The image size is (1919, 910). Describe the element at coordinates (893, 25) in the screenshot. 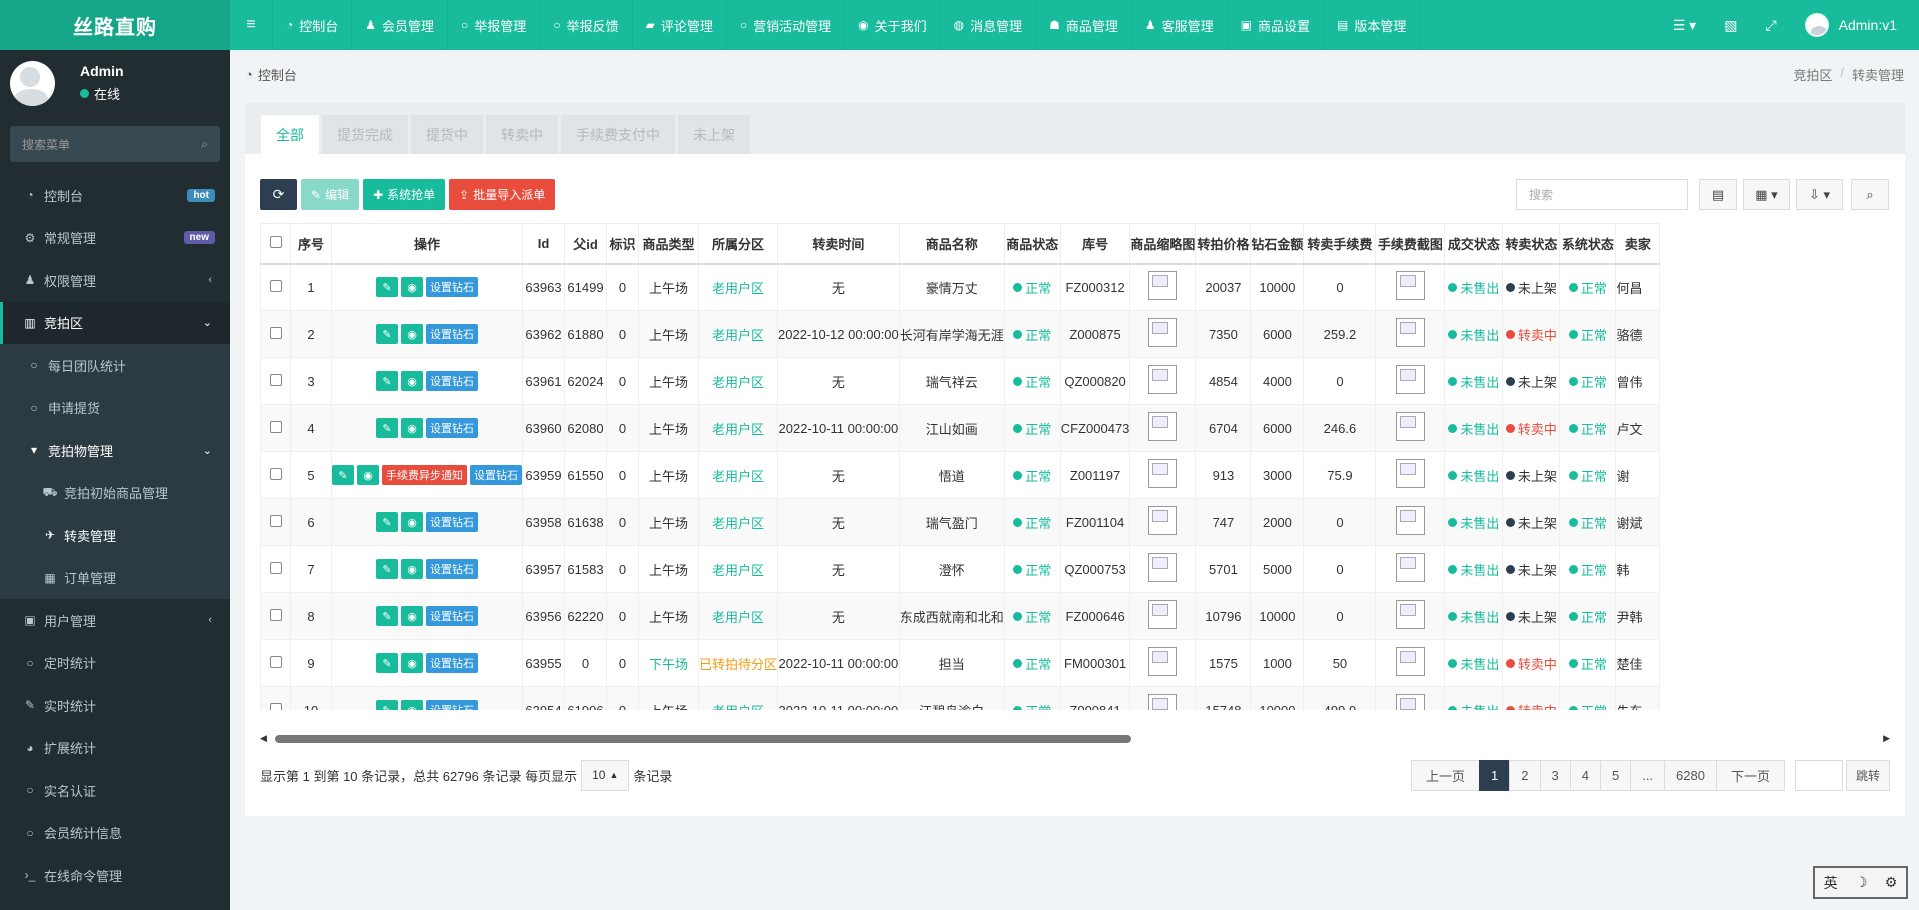

I see `topnav-item: ◉ 关于我们` at that location.